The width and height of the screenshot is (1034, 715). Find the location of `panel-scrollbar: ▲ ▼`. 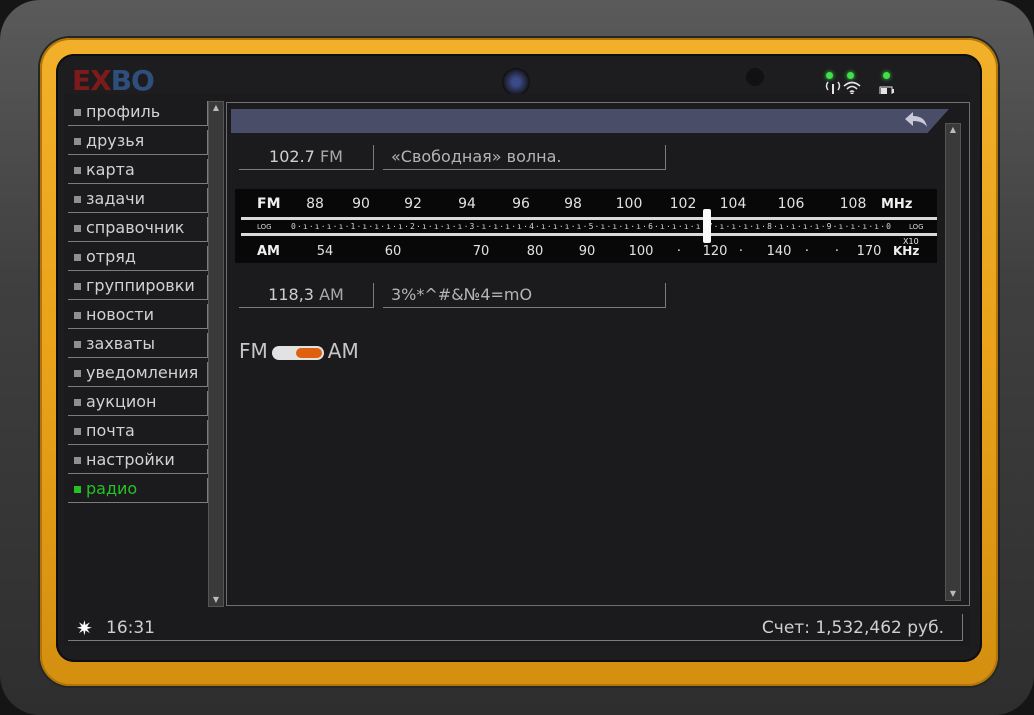

panel-scrollbar: ▲ ▼ is located at coordinates (953, 362).